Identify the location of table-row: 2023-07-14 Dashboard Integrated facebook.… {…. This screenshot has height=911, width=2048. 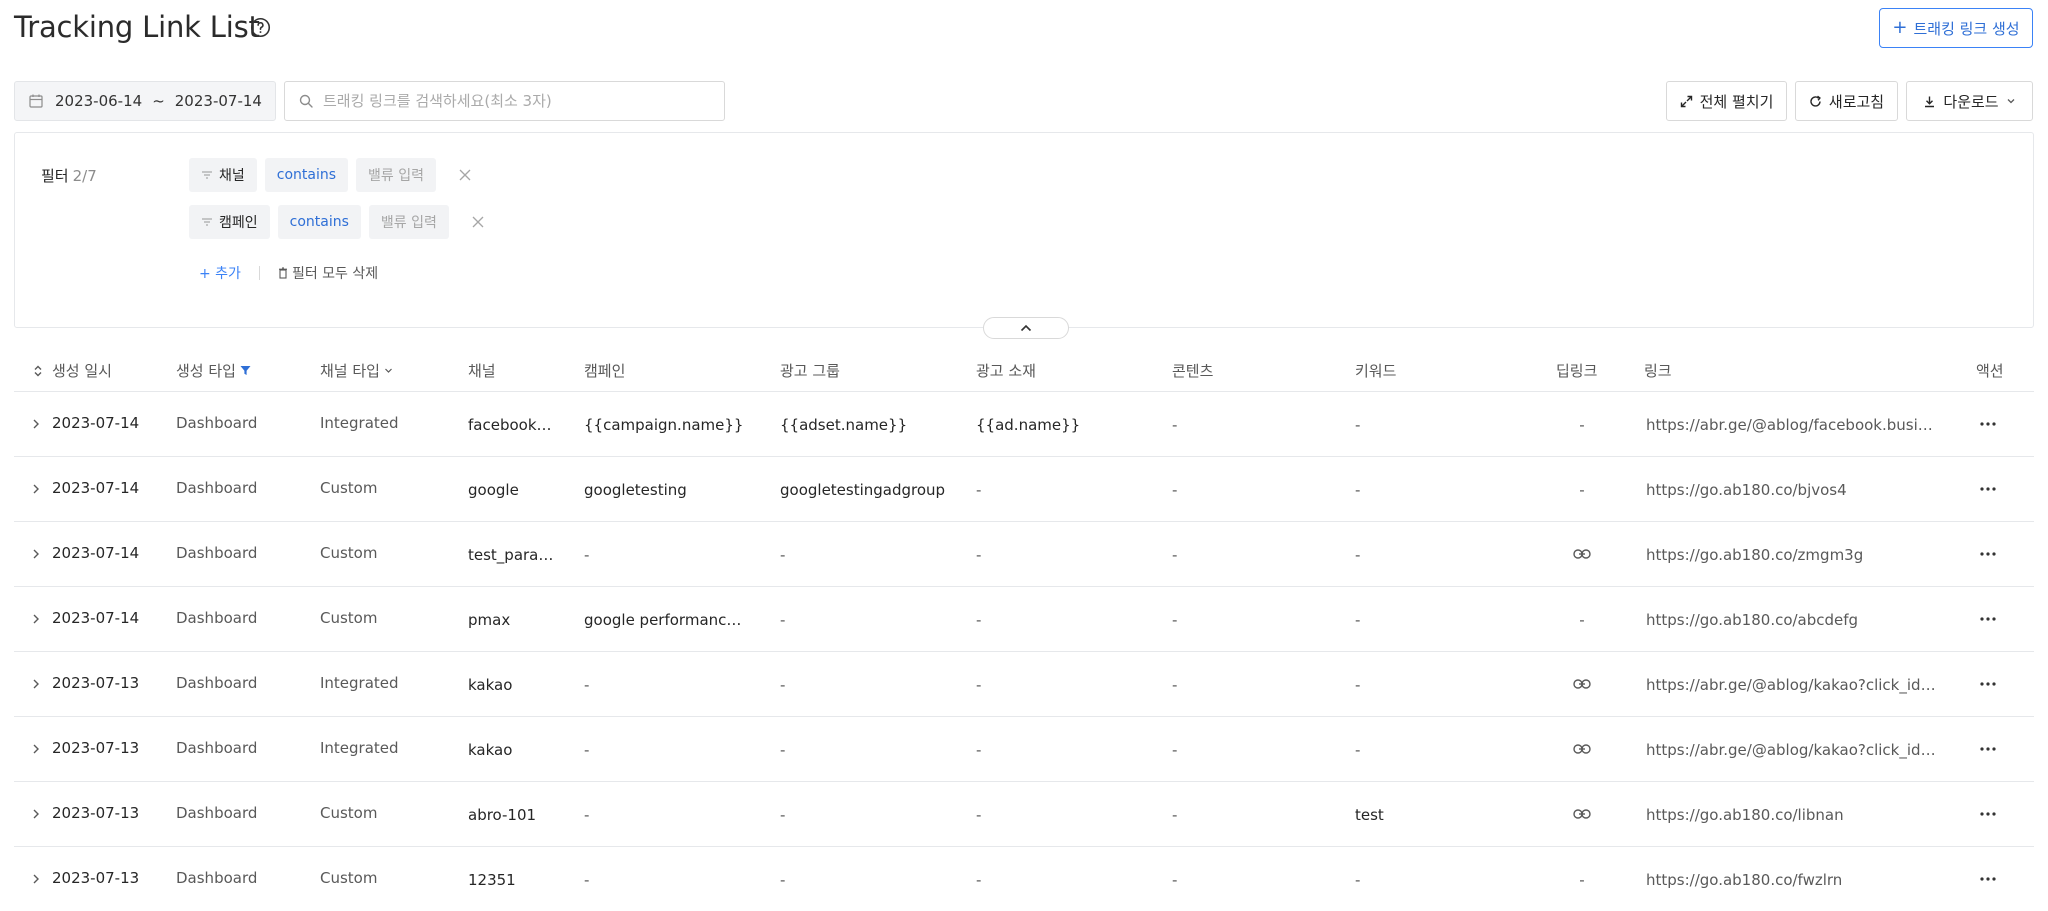
(1024, 424).